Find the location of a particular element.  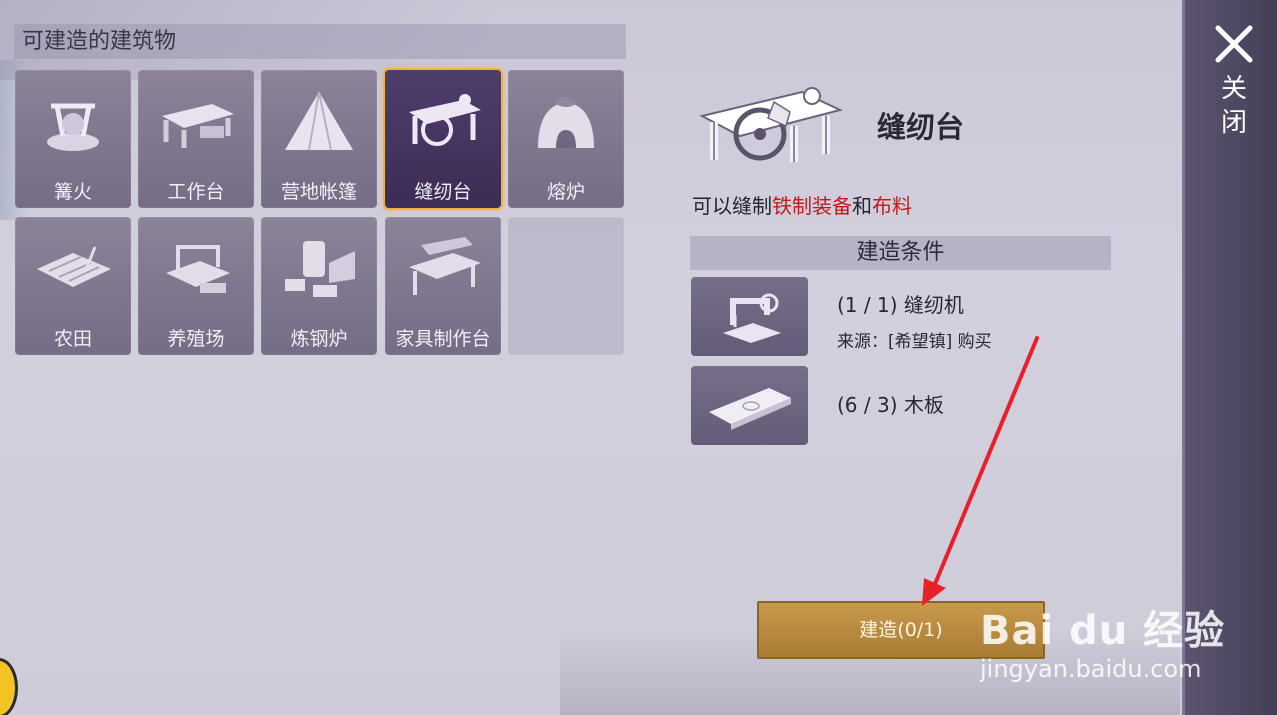

building-tile-steel-furnace: 炼钢炉 is located at coordinates (319, 286).